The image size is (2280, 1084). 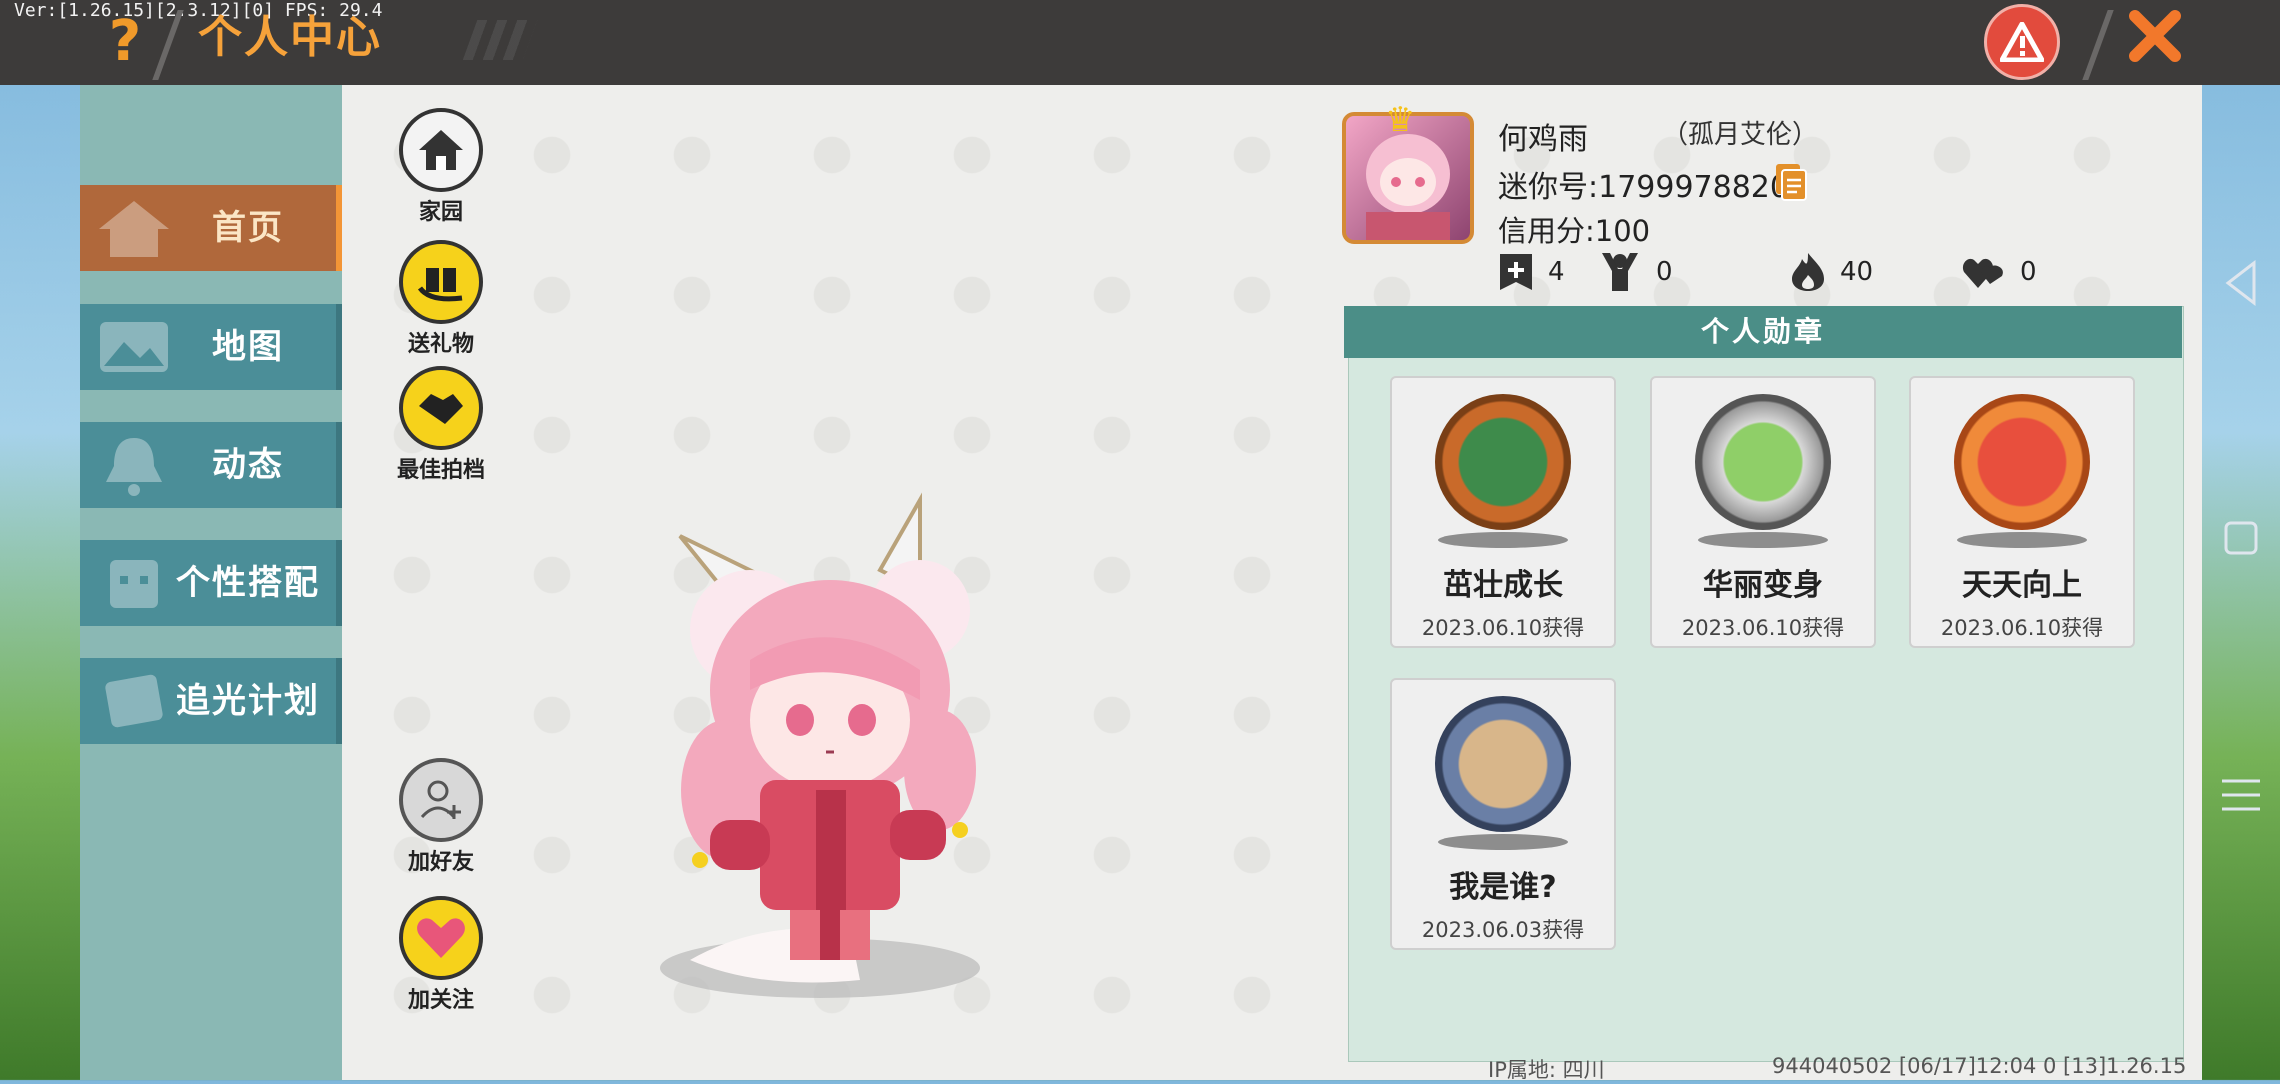 I want to click on medal-date: 2023.06.03获得, so click(x=1503, y=930).